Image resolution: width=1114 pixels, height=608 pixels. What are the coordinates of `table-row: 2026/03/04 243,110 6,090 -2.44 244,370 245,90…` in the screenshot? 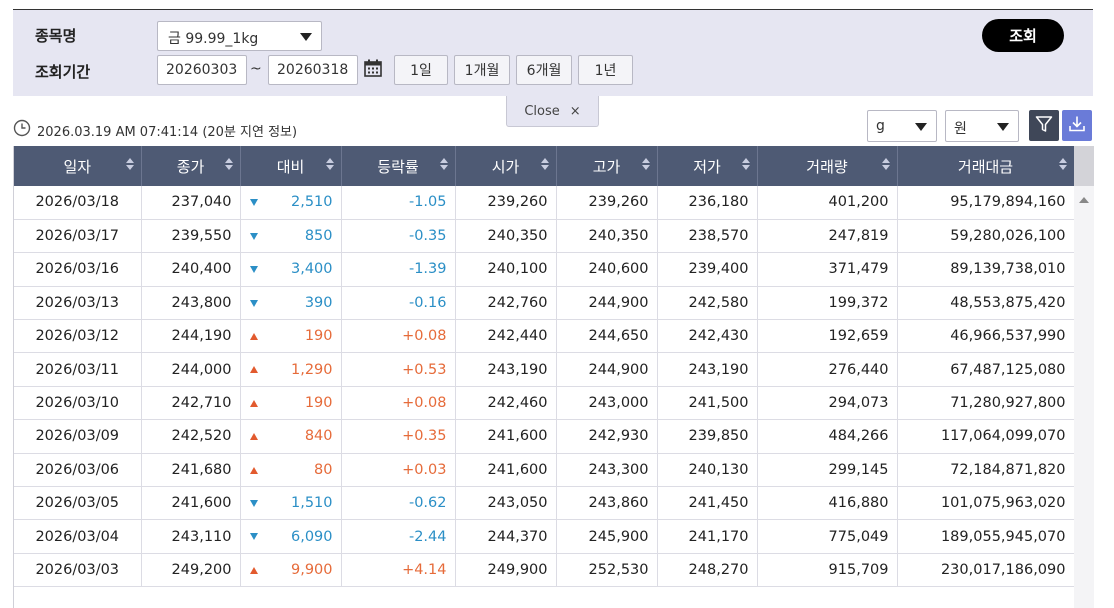 It's located at (544, 536).